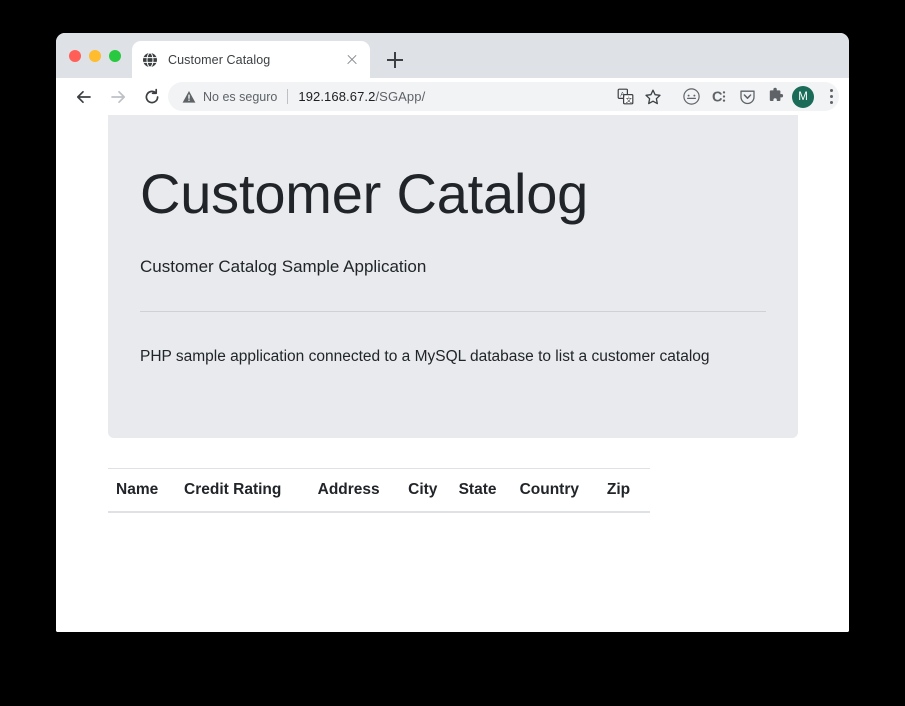 This screenshot has height=706, width=905. Describe the element at coordinates (251, 490) in the screenshot. I see `column-header-credit-rating: Credit Rating` at that location.